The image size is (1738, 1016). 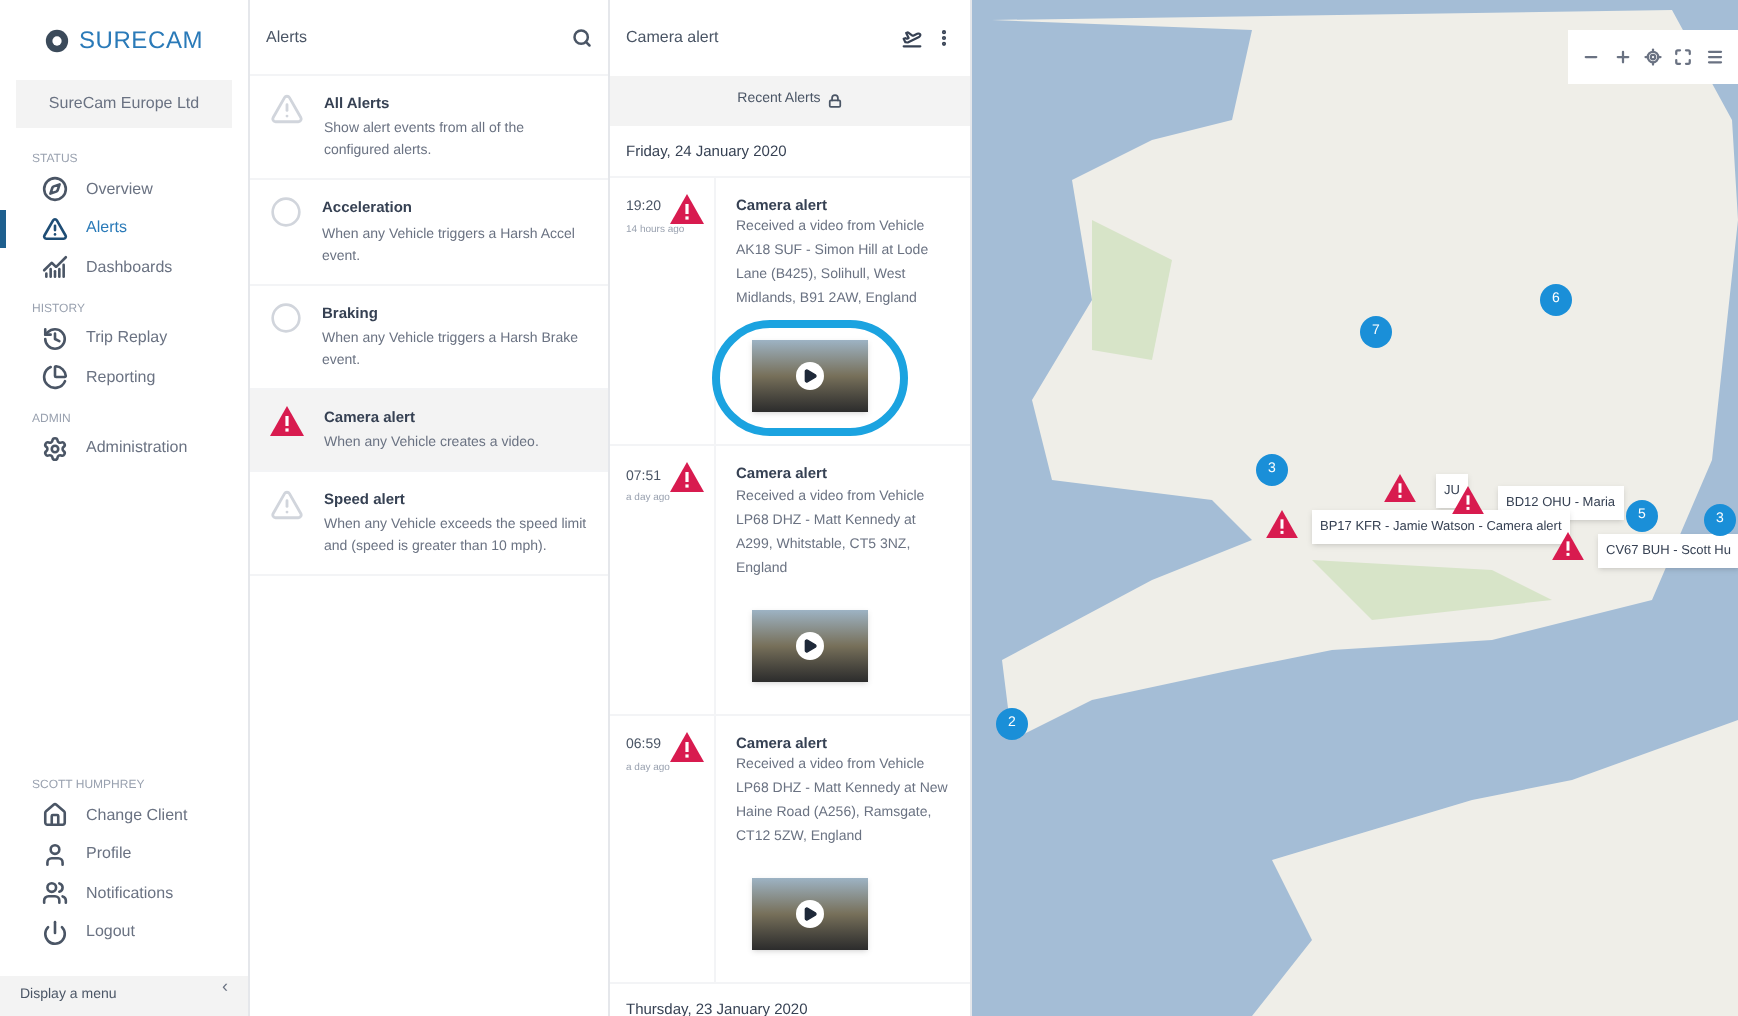 I want to click on nav-item: Overview, so click(x=124, y=189).